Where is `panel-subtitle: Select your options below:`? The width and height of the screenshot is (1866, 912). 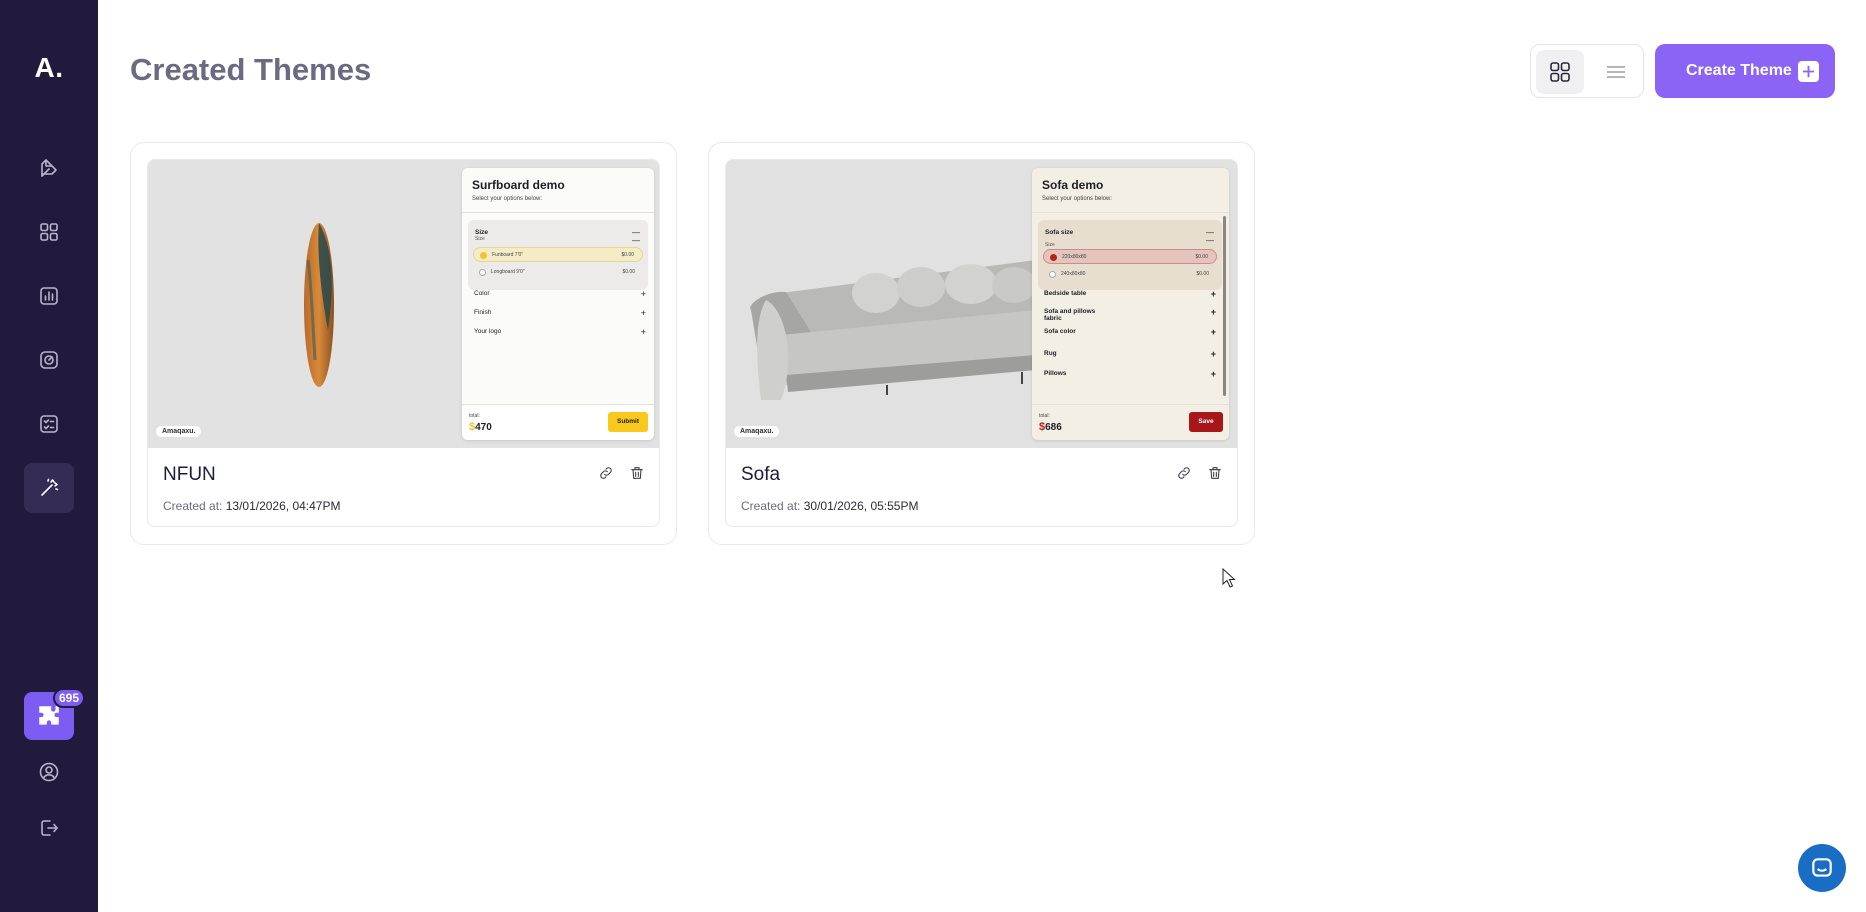 panel-subtitle: Select your options below: is located at coordinates (1077, 199).